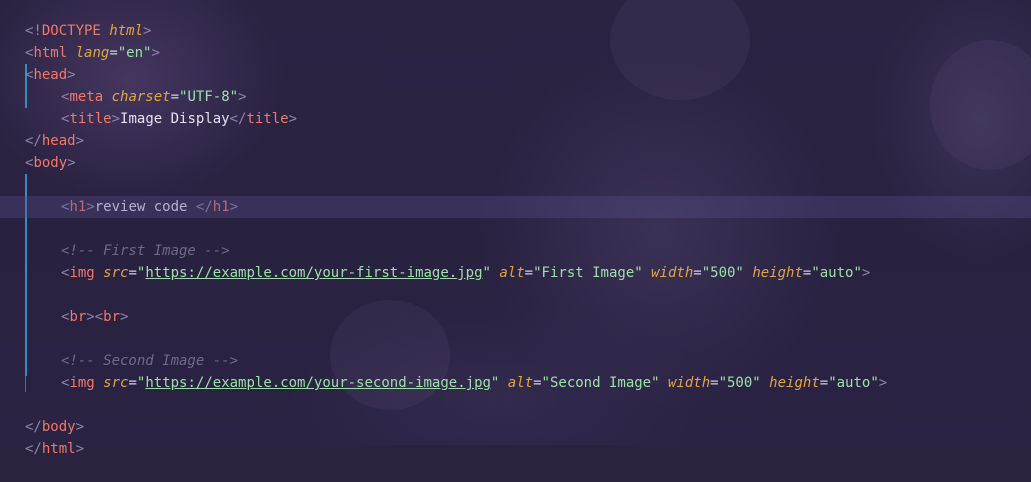 This screenshot has height=482, width=1031. What do you see at coordinates (33, 449) in the screenshot?
I see `tag-bracket: </` at bounding box center [33, 449].